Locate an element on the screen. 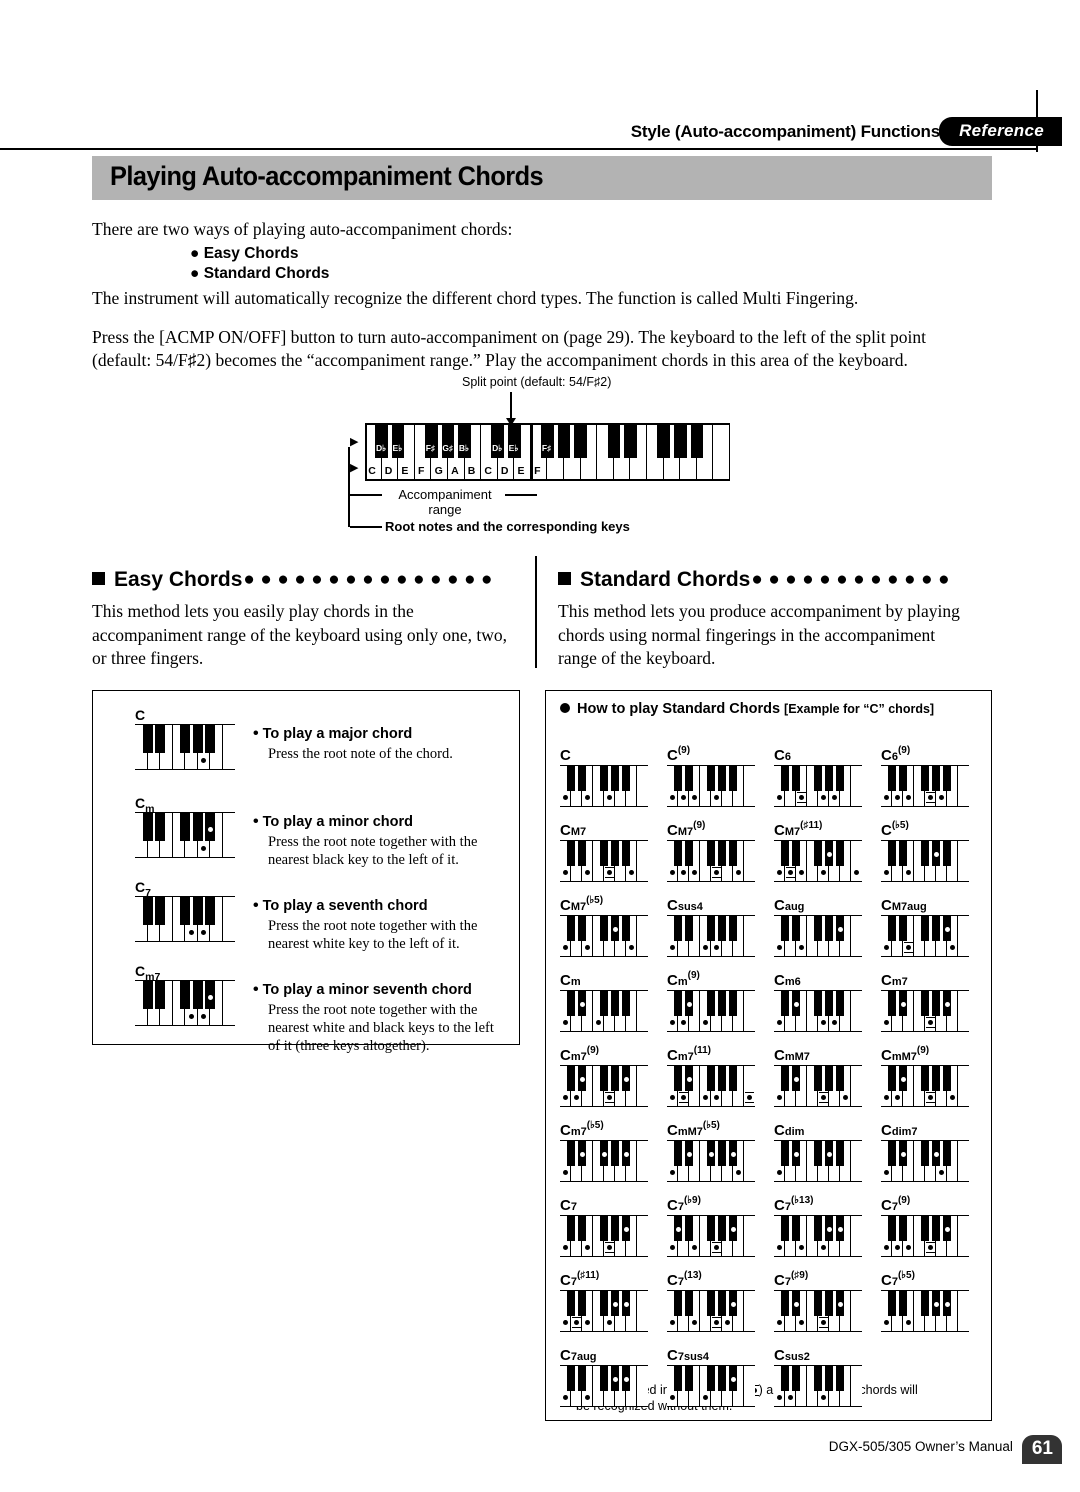 The height and width of the screenshot is (1492, 1080). chord-suffix: M7 is located at coordinates (578, 907).